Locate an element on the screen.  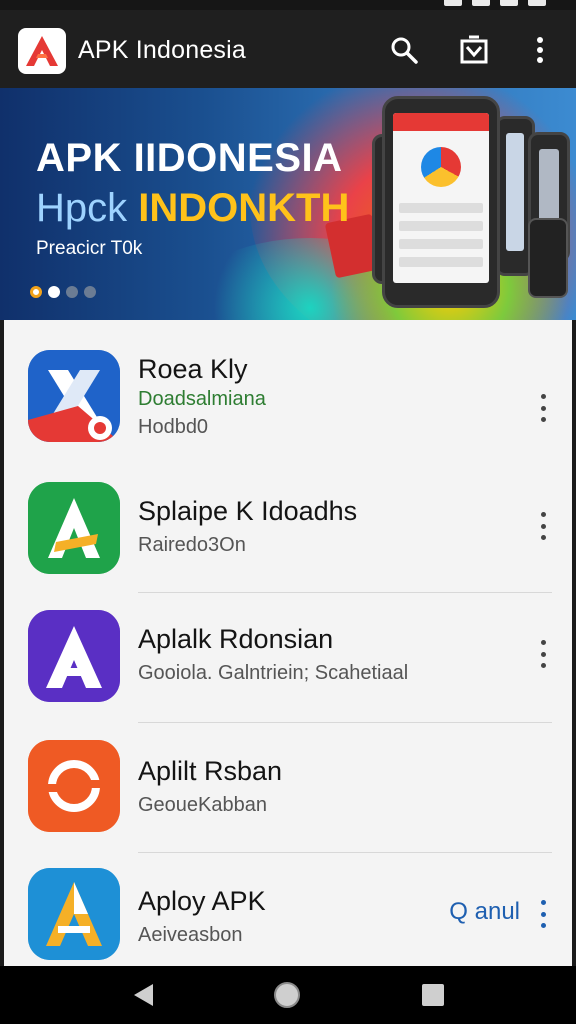
app-name: Aplilt Rsban is located at coordinates (210, 771).